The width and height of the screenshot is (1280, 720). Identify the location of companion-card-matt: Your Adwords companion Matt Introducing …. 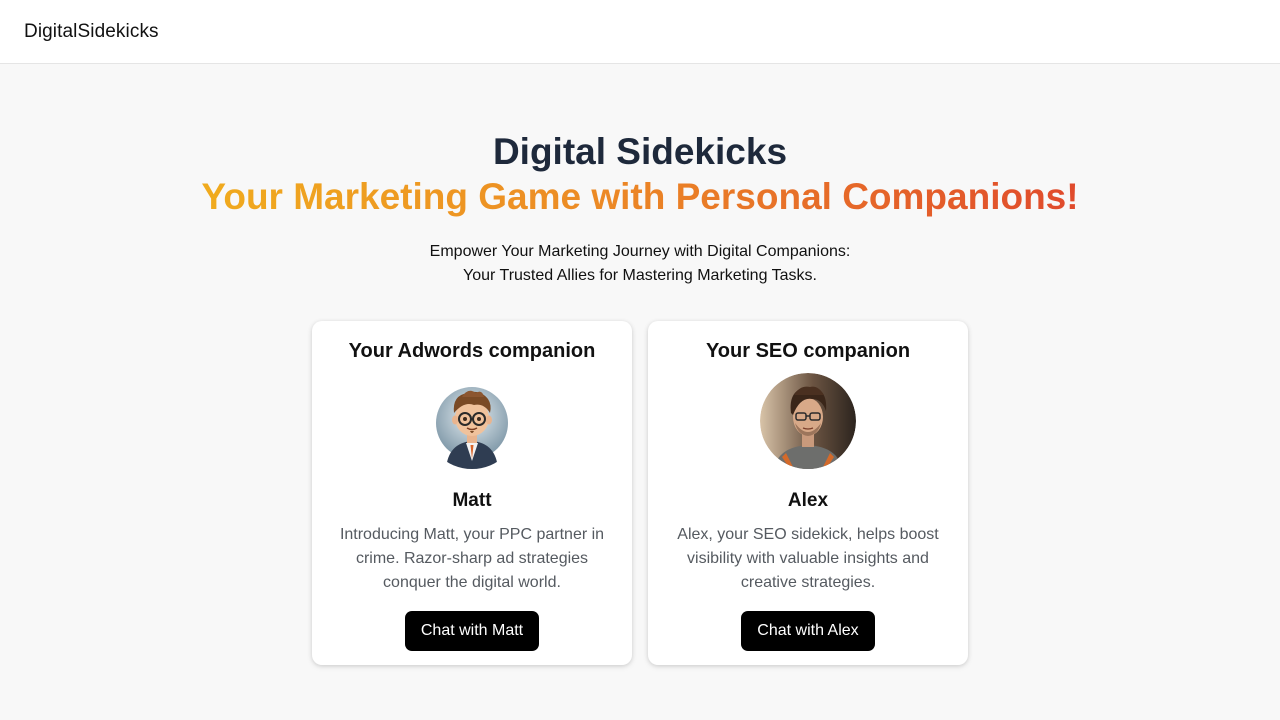
(472, 493).